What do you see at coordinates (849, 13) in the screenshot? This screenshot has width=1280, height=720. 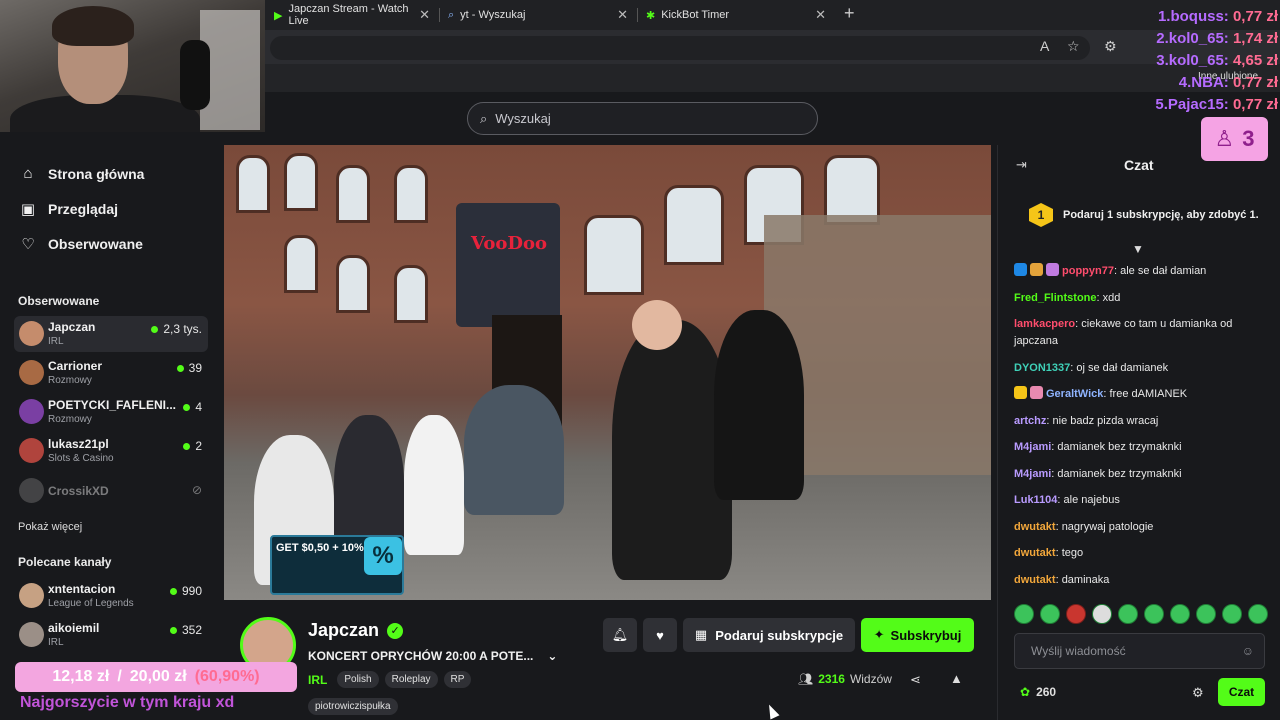 I see `new-tab-icon: +` at bounding box center [849, 13].